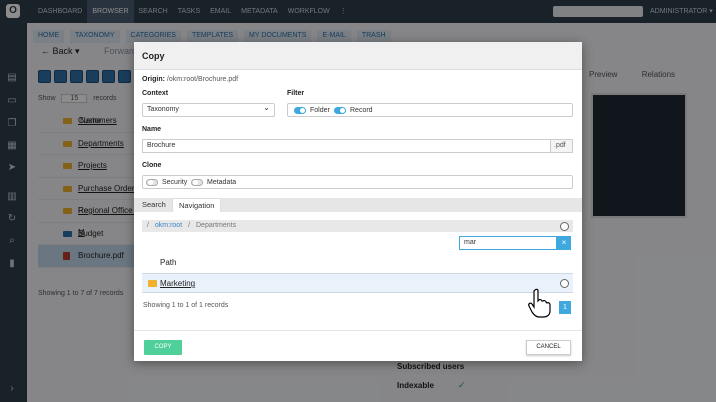 Image resolution: width=716 pixels, height=402 pixels. Describe the element at coordinates (177, 283) in the screenshot. I see `result-folder-link: Marketing` at that location.